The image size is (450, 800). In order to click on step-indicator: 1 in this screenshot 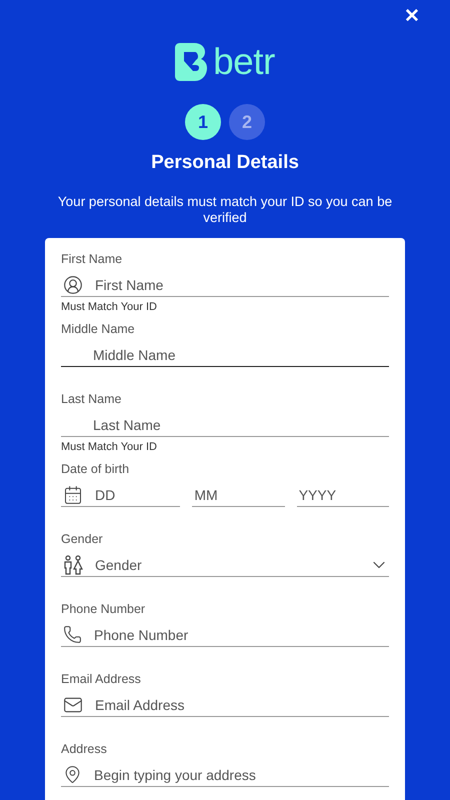, I will do `click(203, 122)`.